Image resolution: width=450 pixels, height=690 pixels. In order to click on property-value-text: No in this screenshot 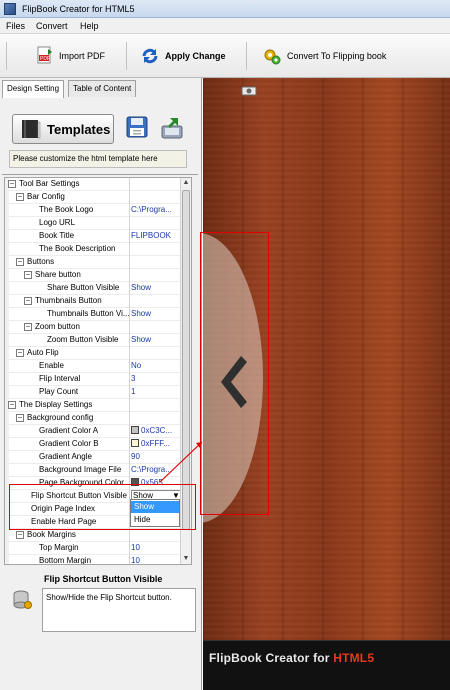, I will do `click(136, 365)`.